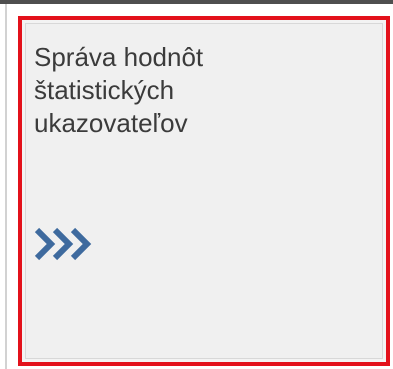 This screenshot has width=393, height=369. I want to click on tile-title-line: Správa hodnôt, so click(119, 57).